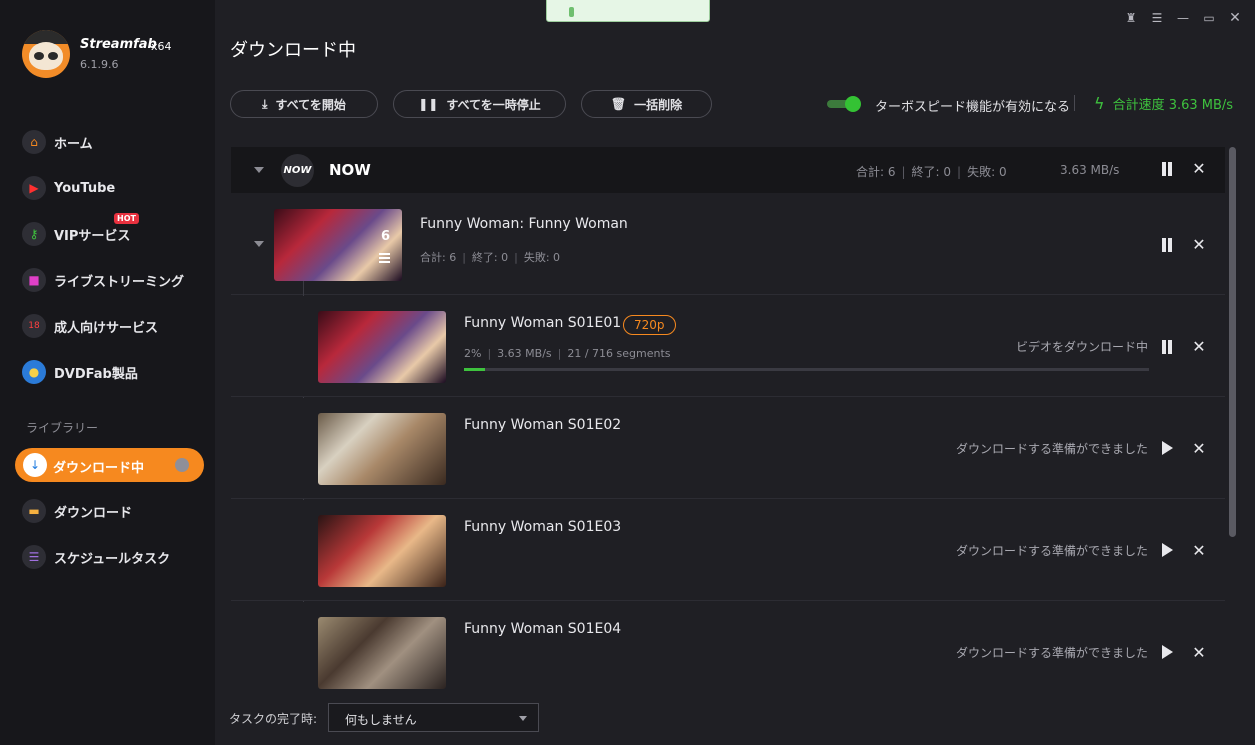 Image resolution: width=1255 pixels, height=745 pixels. Describe the element at coordinates (728, 170) in the screenshot. I see `group-header: NOW NOW 合計: 6 | 終了: 0 | 失敗: 0 3.63 MB/s ✕` at that location.